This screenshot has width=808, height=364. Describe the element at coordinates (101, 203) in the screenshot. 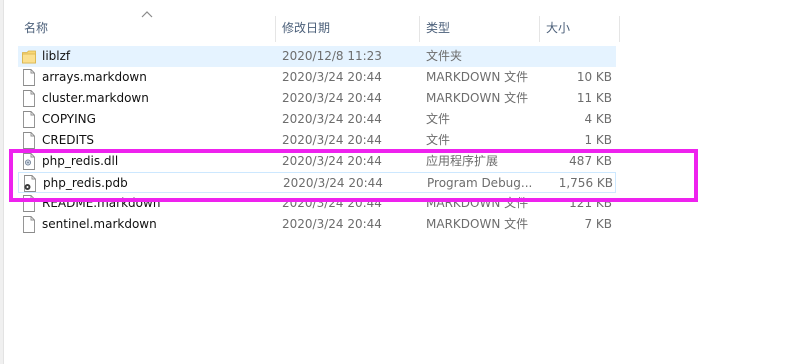

I see `file-name: README.markdown` at that location.